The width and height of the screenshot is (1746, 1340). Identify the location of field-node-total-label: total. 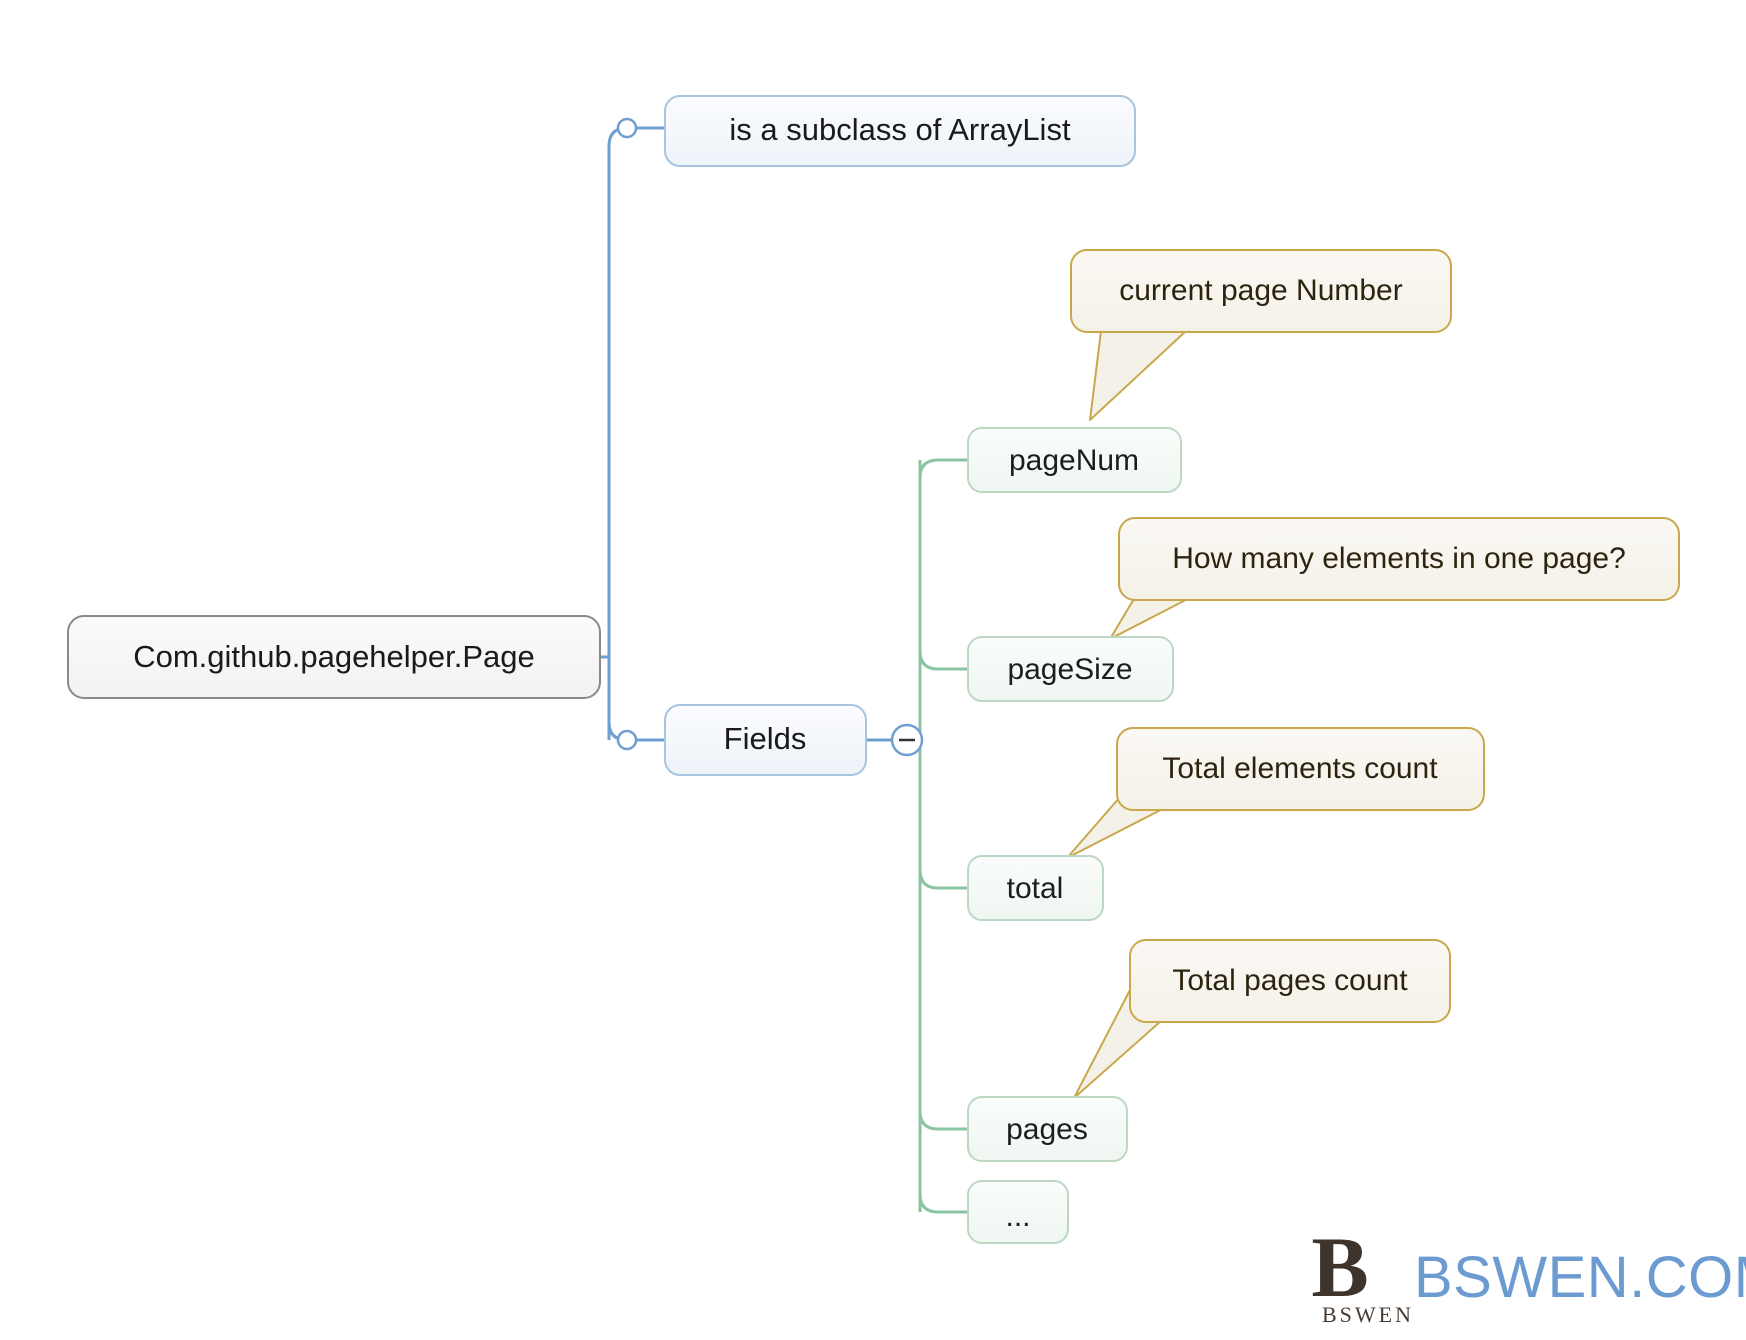
(1035, 888).